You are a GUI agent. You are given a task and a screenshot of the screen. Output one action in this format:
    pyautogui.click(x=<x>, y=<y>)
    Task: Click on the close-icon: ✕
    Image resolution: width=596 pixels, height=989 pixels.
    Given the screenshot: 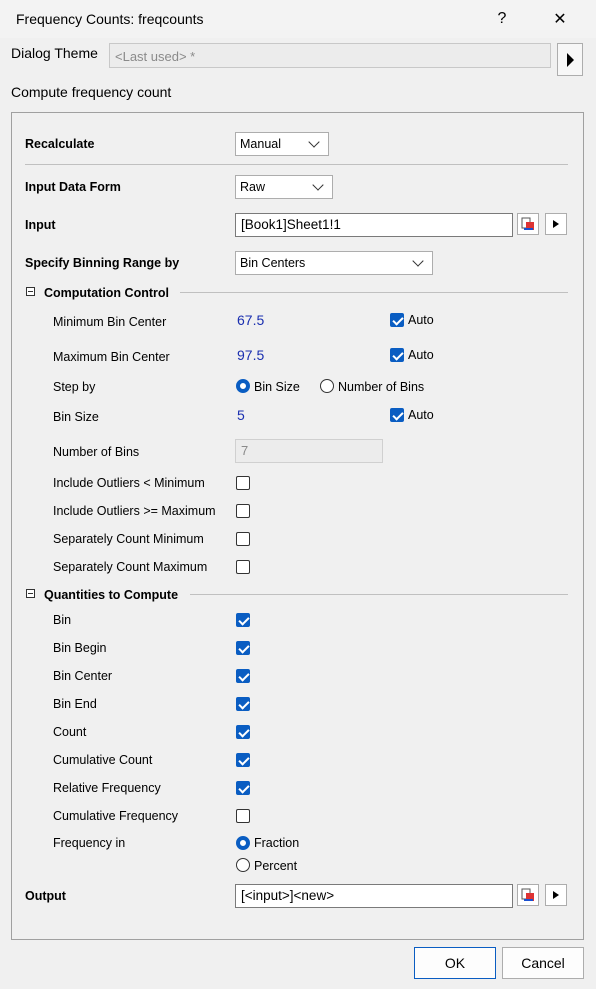 What is the action you would take?
    pyautogui.click(x=560, y=19)
    